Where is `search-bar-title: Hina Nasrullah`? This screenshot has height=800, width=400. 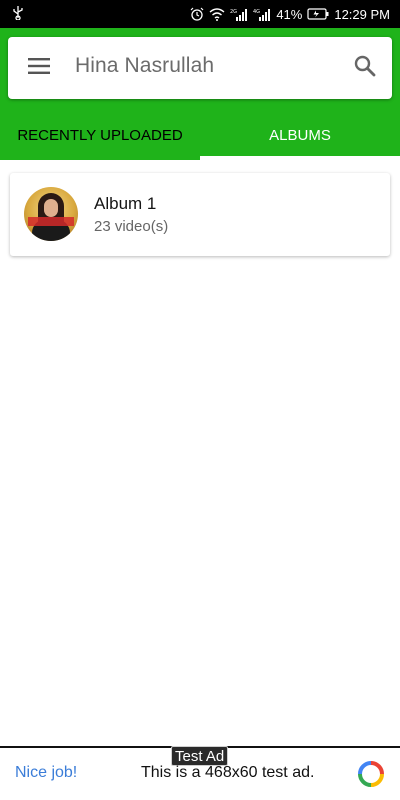
search-bar-title: Hina Nasrullah is located at coordinates (144, 66).